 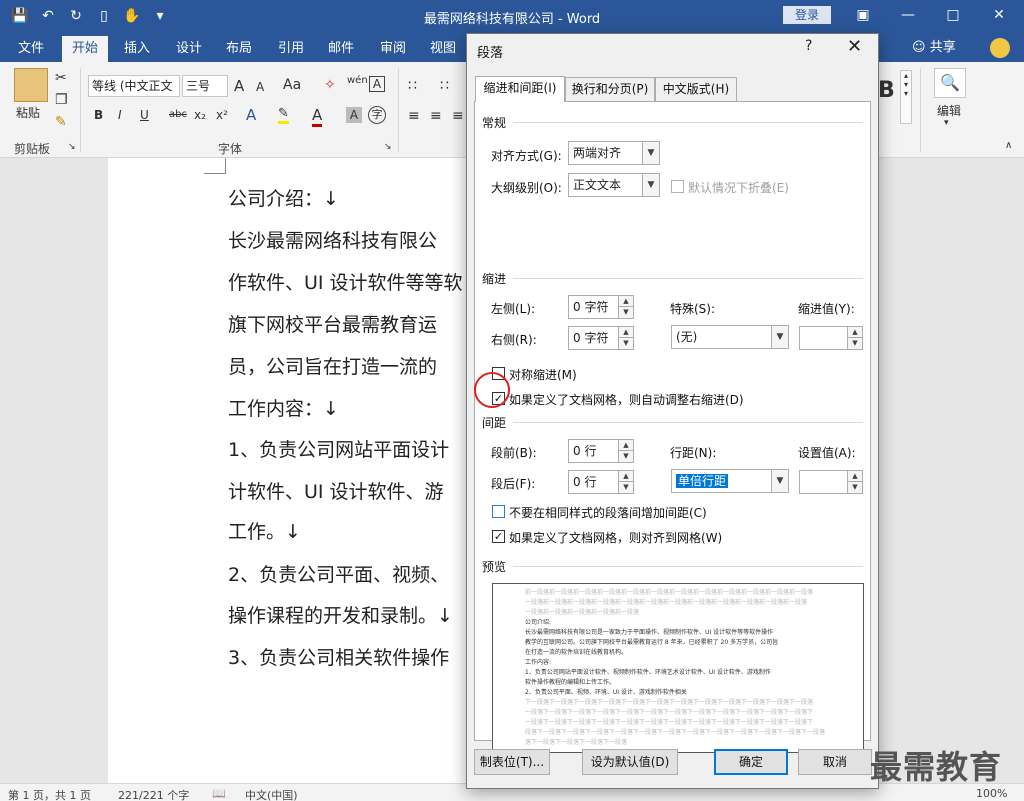 I want to click on help-icon: ?, so click(x=808, y=46).